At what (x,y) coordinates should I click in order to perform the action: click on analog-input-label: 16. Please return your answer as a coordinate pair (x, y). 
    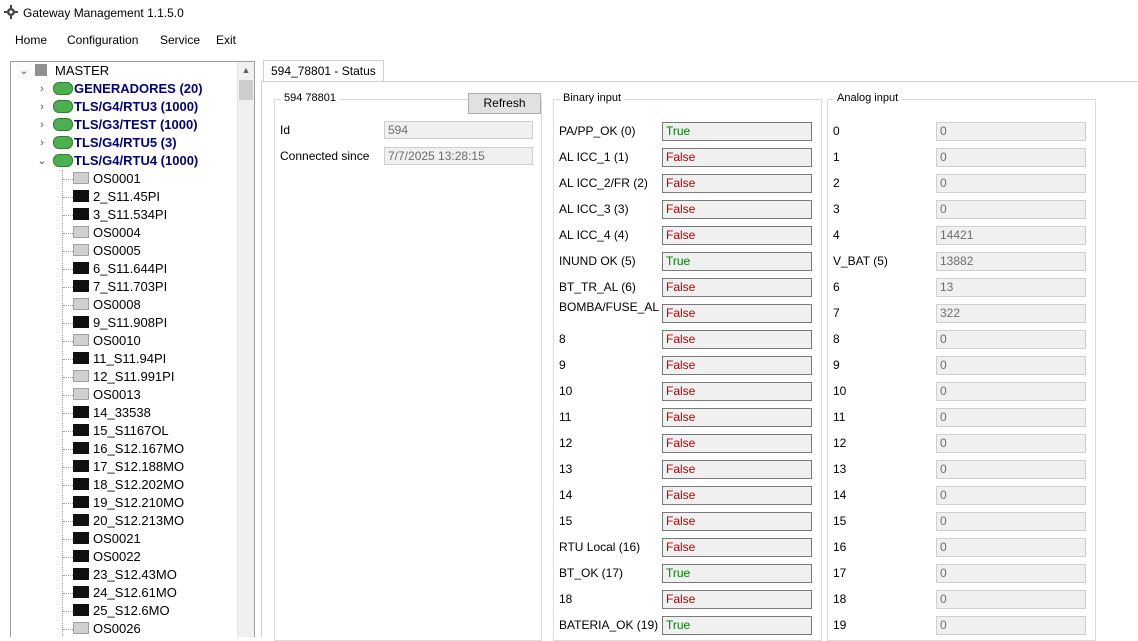
    Looking at the image, I should click on (840, 547).